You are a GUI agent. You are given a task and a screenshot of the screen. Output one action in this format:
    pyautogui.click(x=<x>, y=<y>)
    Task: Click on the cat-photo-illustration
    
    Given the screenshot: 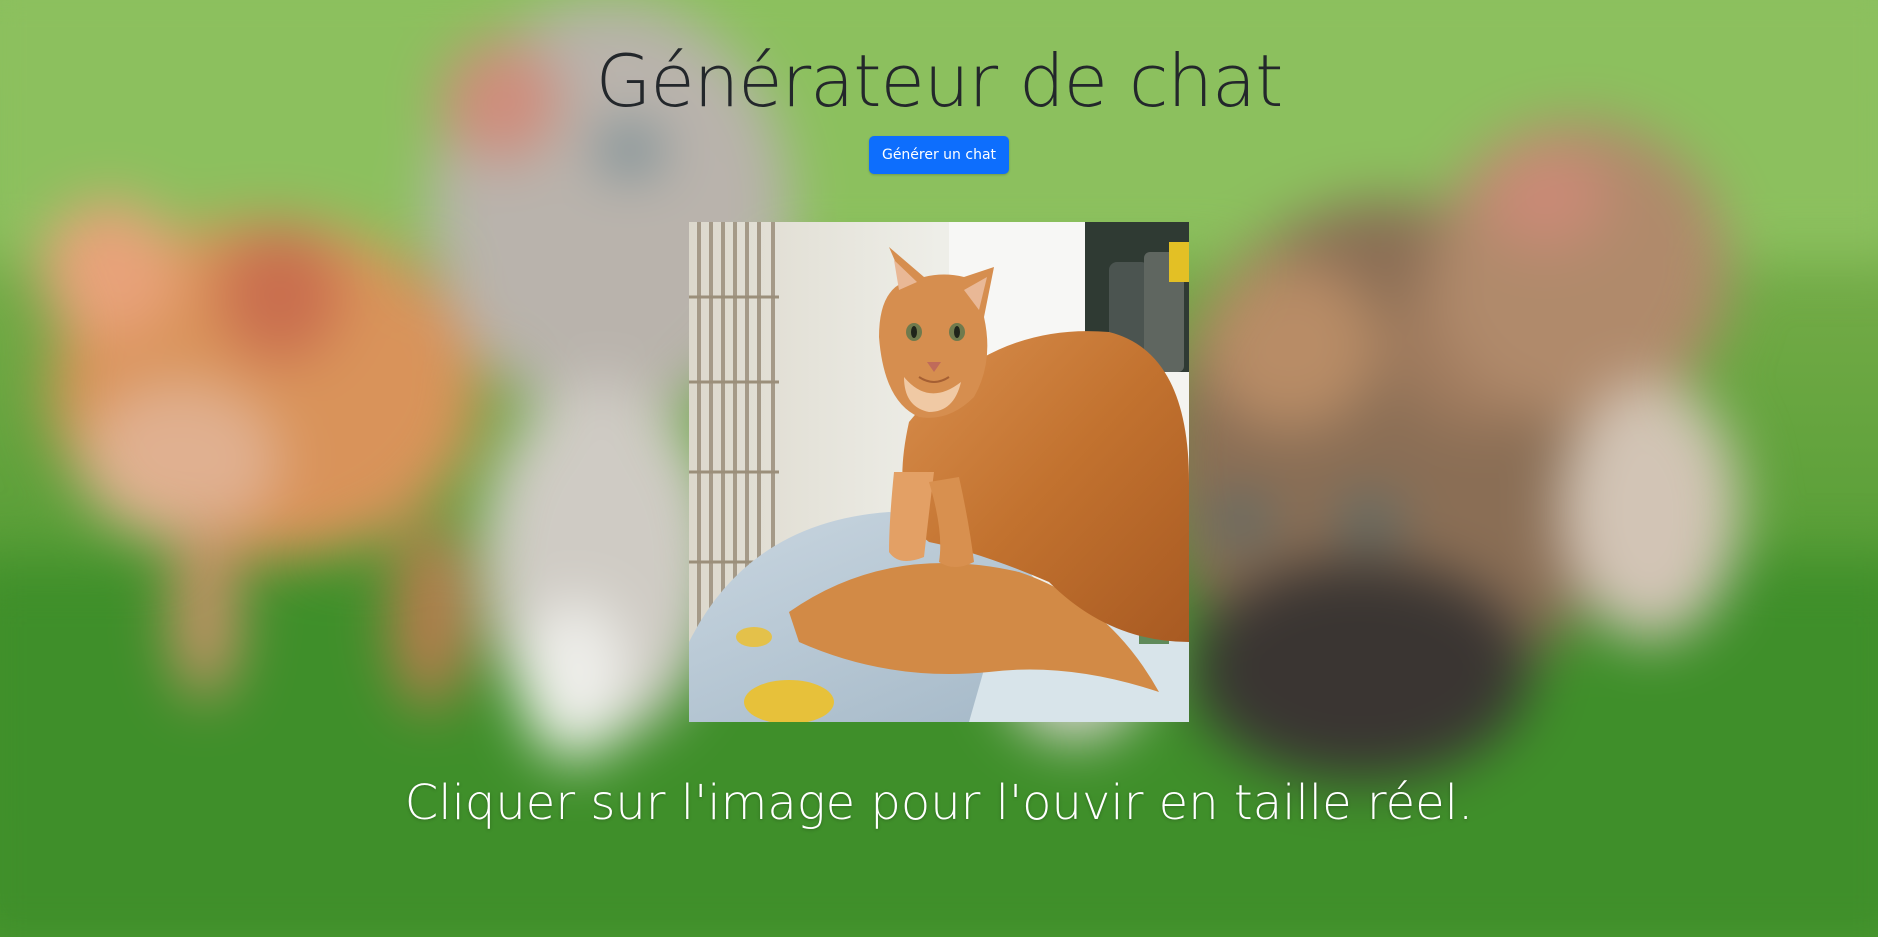 What is the action you would take?
    pyautogui.click(x=939, y=472)
    